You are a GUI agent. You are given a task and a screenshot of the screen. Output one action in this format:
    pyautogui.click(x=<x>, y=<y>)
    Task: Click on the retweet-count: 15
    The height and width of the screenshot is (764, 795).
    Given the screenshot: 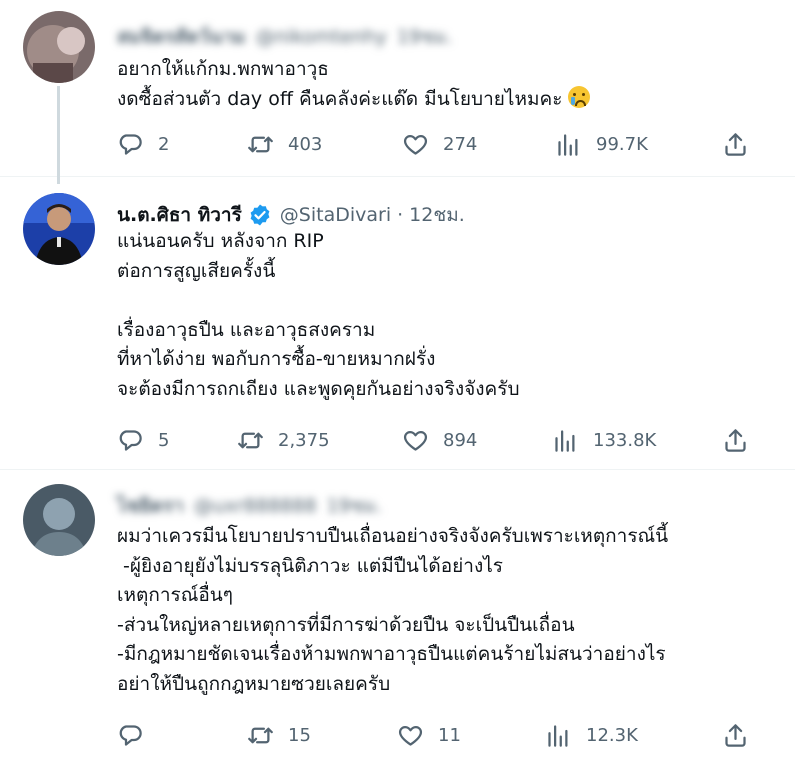 What is the action you would take?
    pyautogui.click(x=299, y=735)
    